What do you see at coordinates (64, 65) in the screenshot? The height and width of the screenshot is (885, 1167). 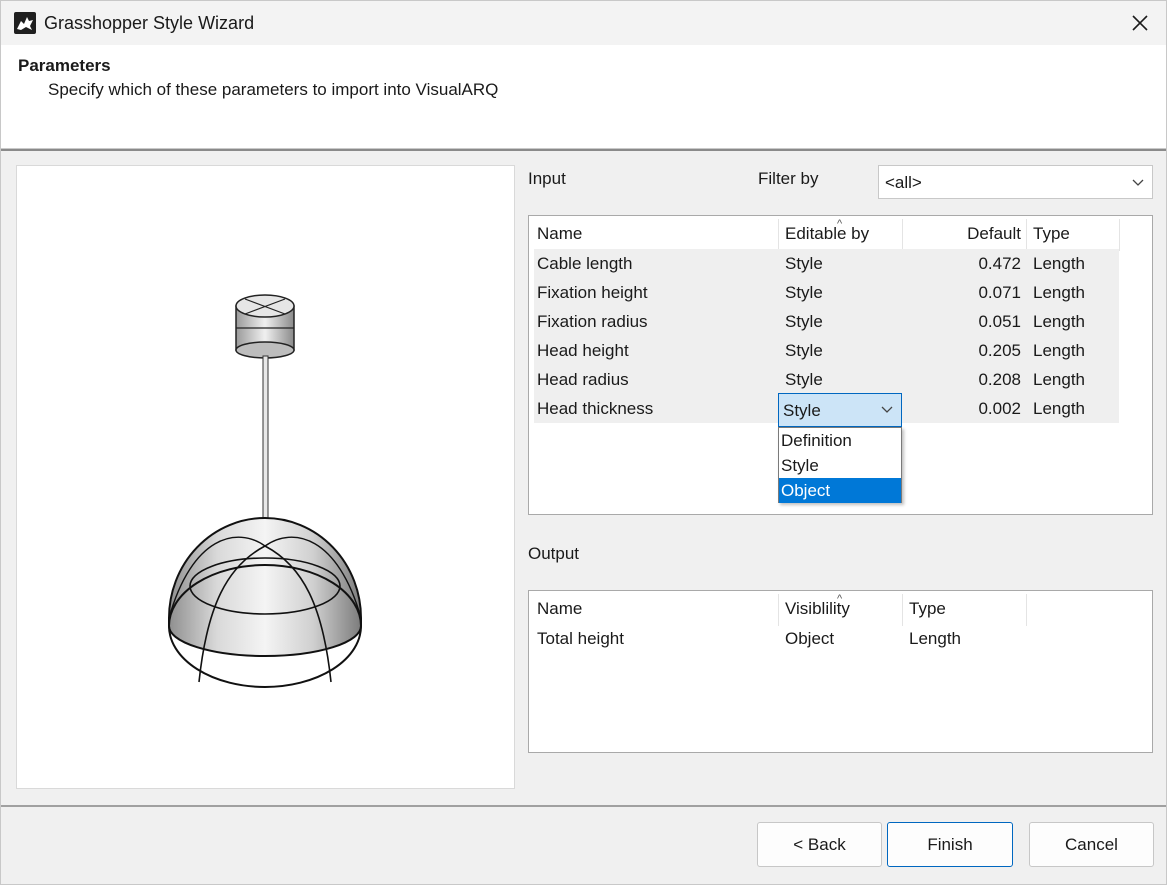 I see `page-title: Parameters` at bounding box center [64, 65].